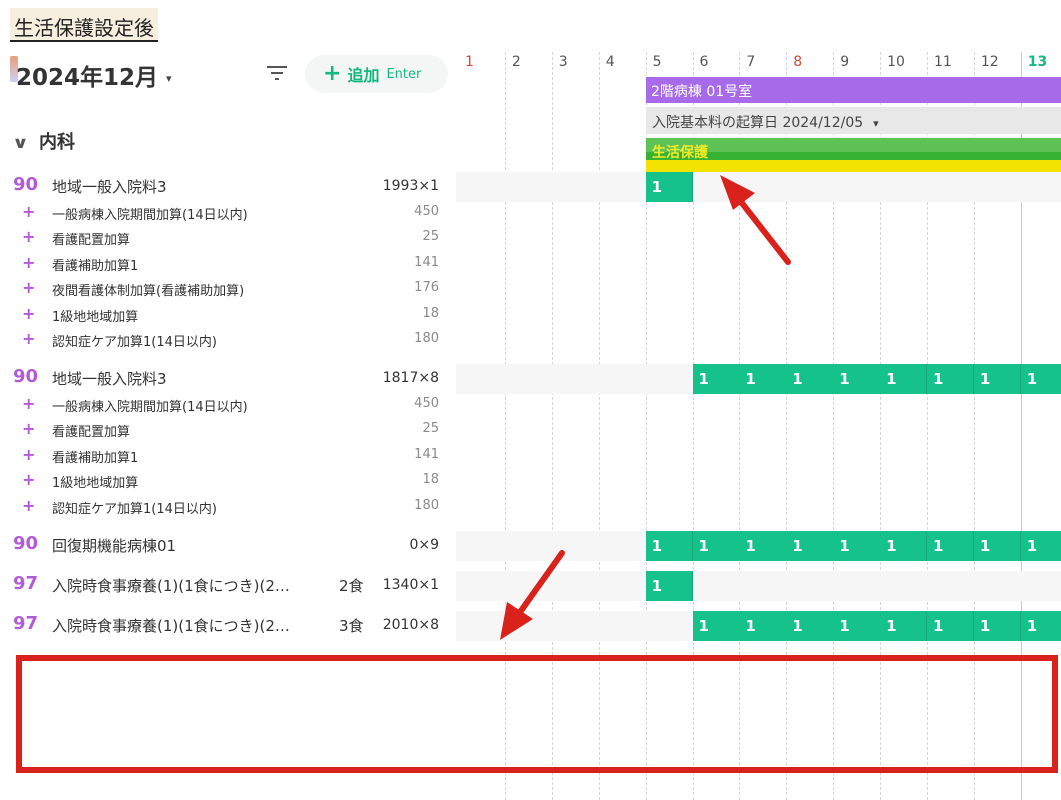 This screenshot has height=800, width=1061. What do you see at coordinates (657, 62) in the screenshot?
I see `day-header: 5` at bounding box center [657, 62].